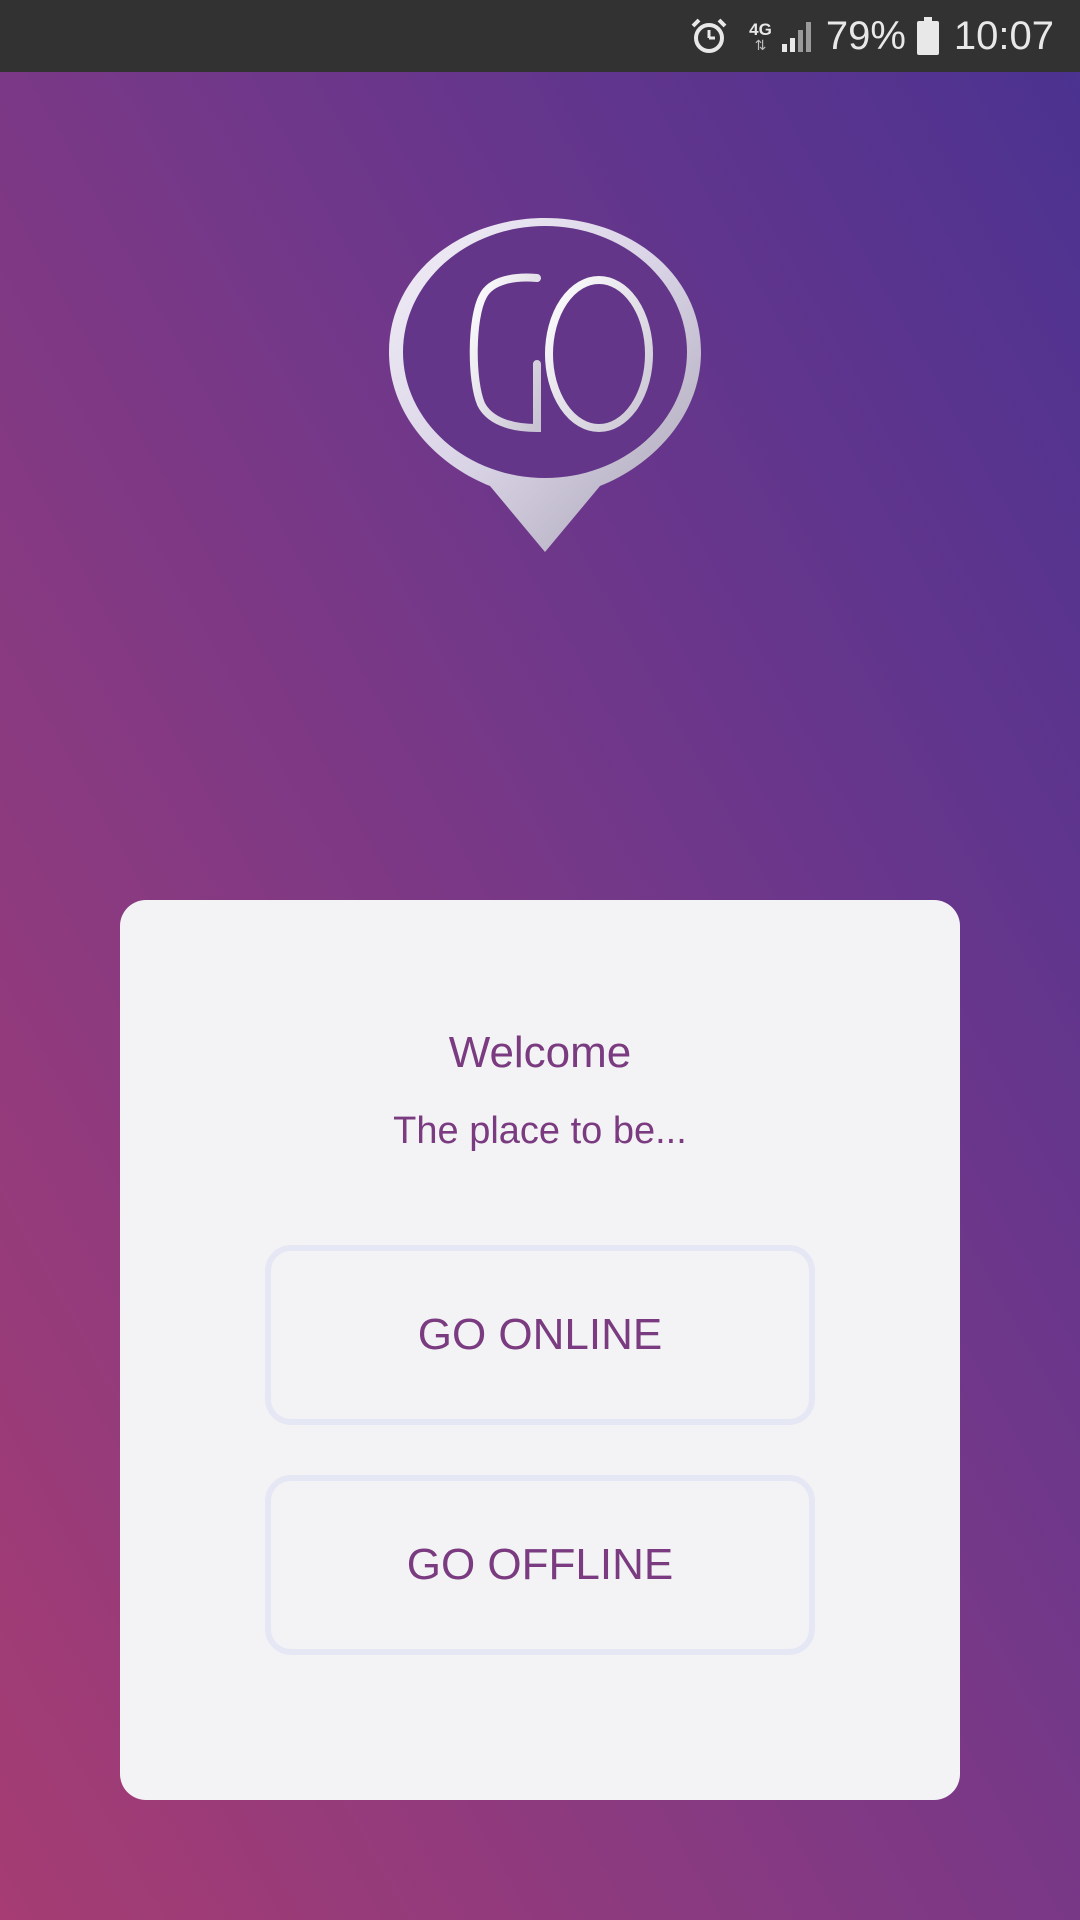 The width and height of the screenshot is (1080, 1920). Describe the element at coordinates (709, 36) in the screenshot. I see `alarm-clock-icon` at that location.